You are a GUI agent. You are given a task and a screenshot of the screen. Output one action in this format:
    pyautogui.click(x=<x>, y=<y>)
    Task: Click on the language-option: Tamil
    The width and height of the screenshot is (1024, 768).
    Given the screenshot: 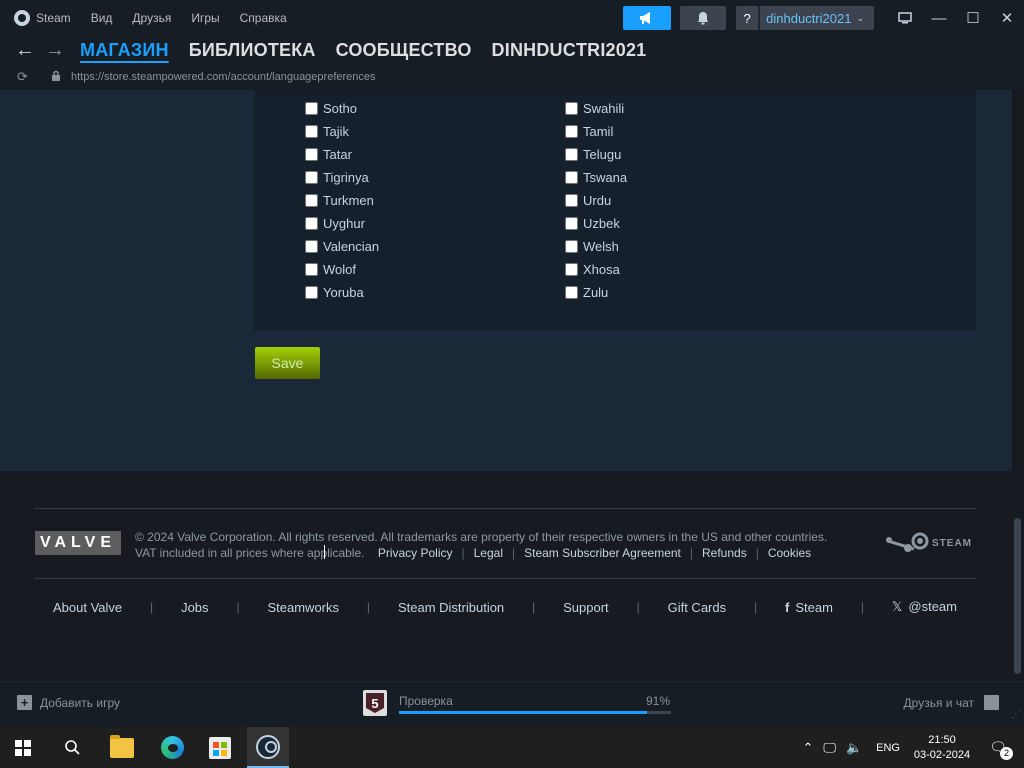 What is the action you would take?
    pyautogui.click(x=596, y=131)
    